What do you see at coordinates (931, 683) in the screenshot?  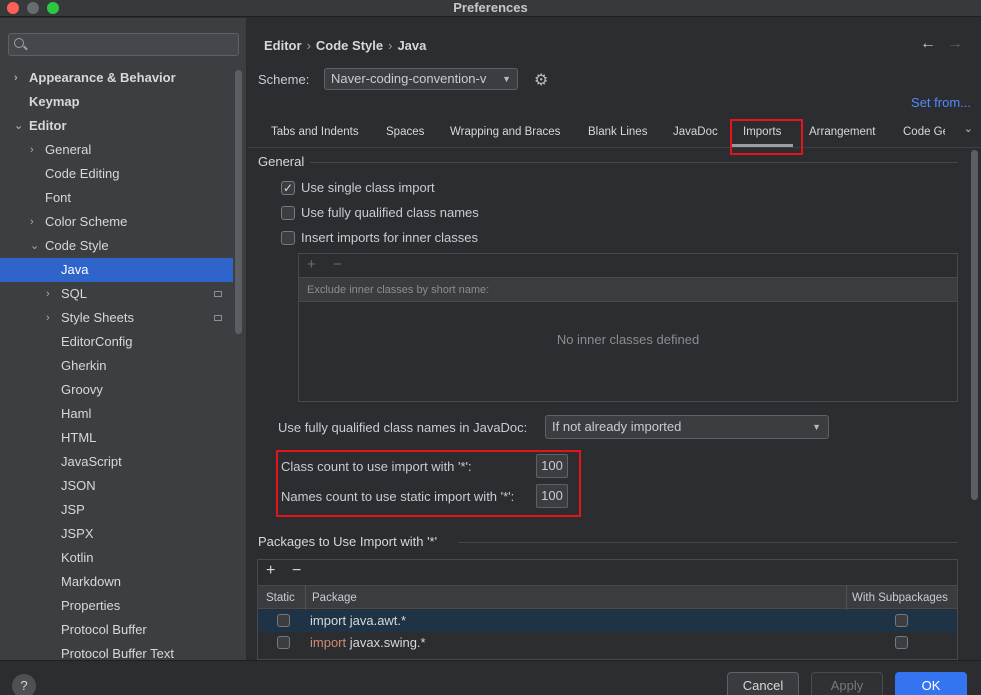 I see `ok-button: OK` at bounding box center [931, 683].